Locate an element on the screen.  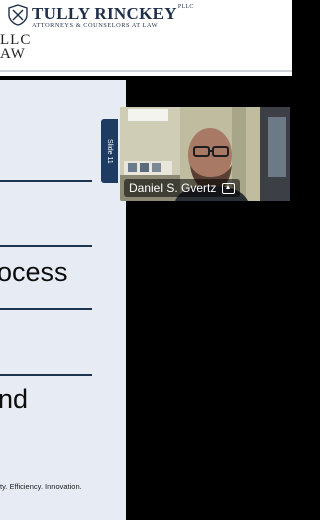
participant-name-tag: Daniel S. Gvertz is located at coordinates (182, 188).